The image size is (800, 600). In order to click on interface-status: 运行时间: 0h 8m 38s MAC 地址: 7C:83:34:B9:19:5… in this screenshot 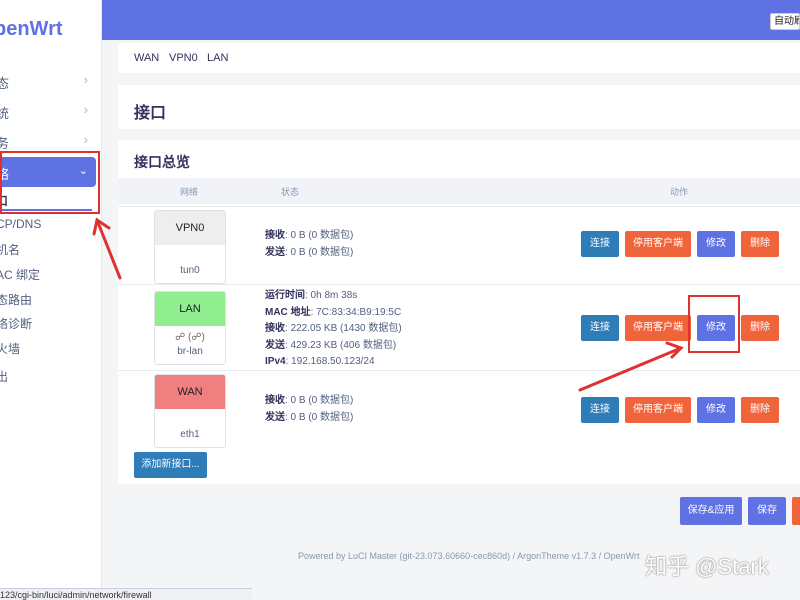, I will do `click(333, 329)`.